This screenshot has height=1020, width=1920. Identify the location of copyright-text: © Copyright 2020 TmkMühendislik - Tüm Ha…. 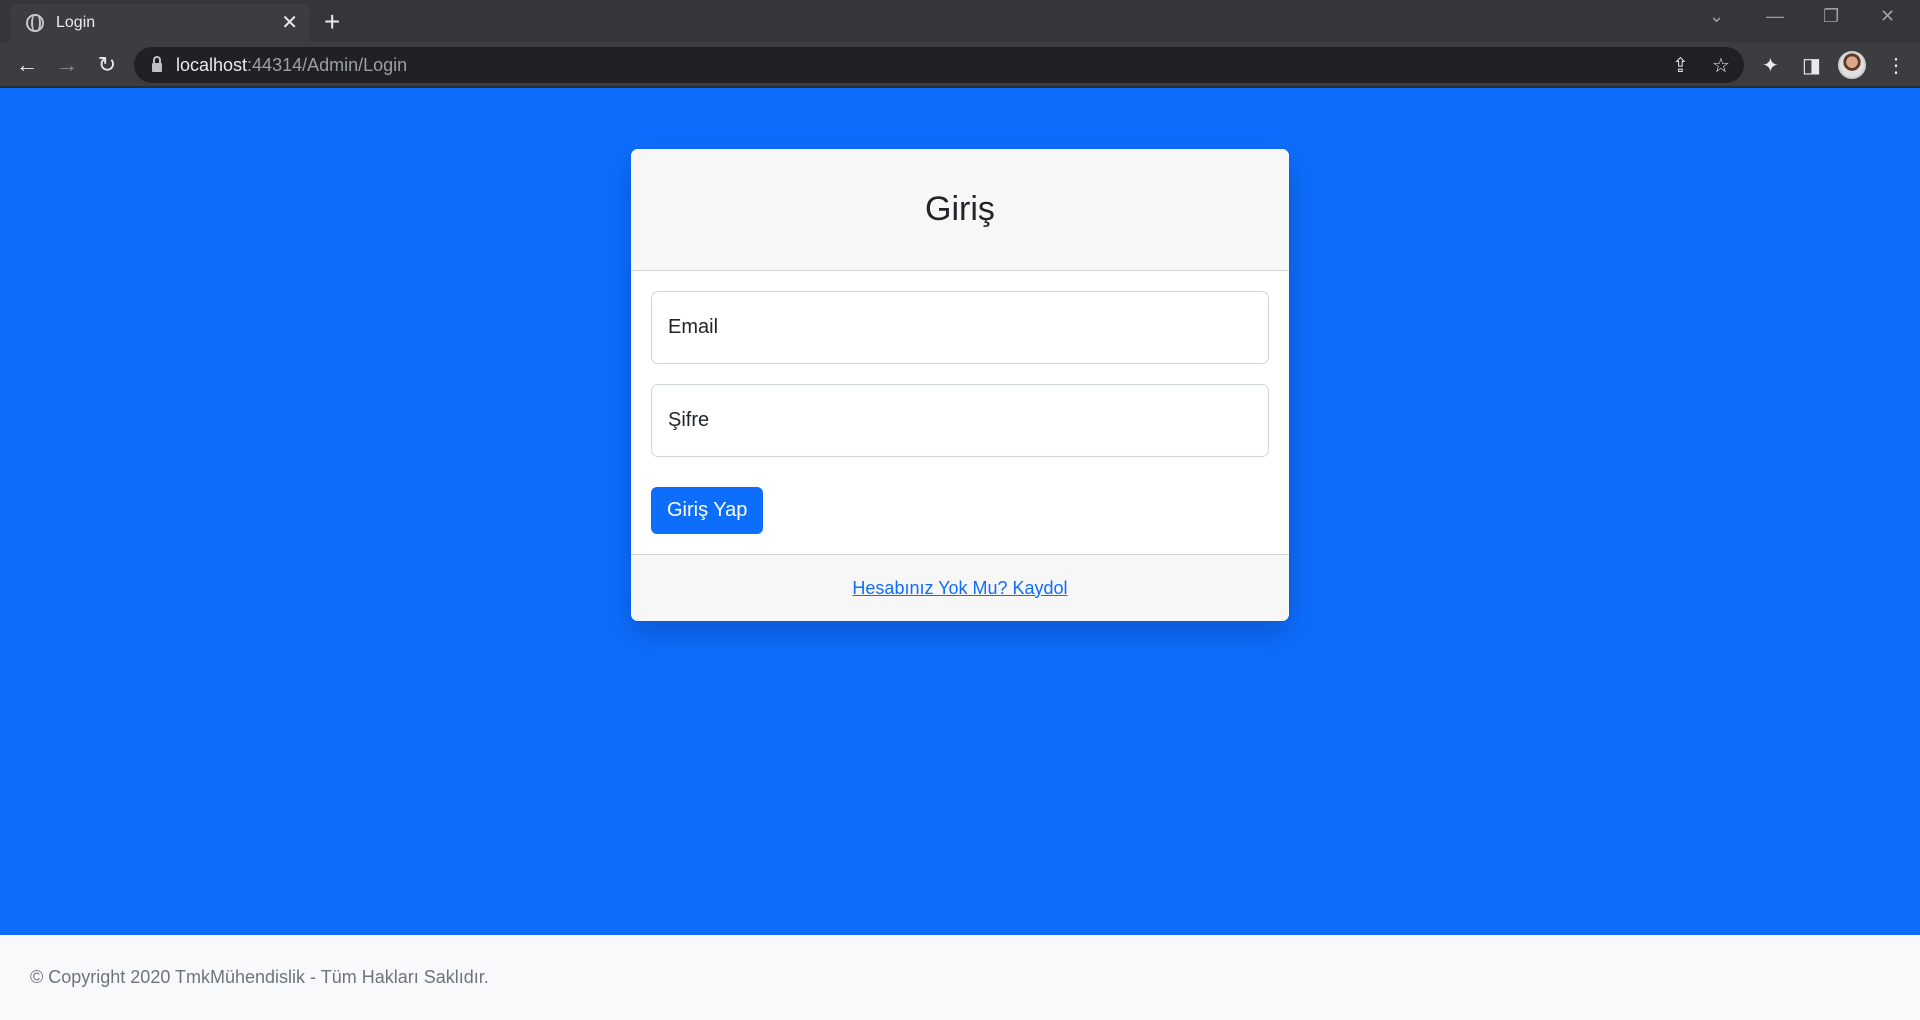
(259, 977).